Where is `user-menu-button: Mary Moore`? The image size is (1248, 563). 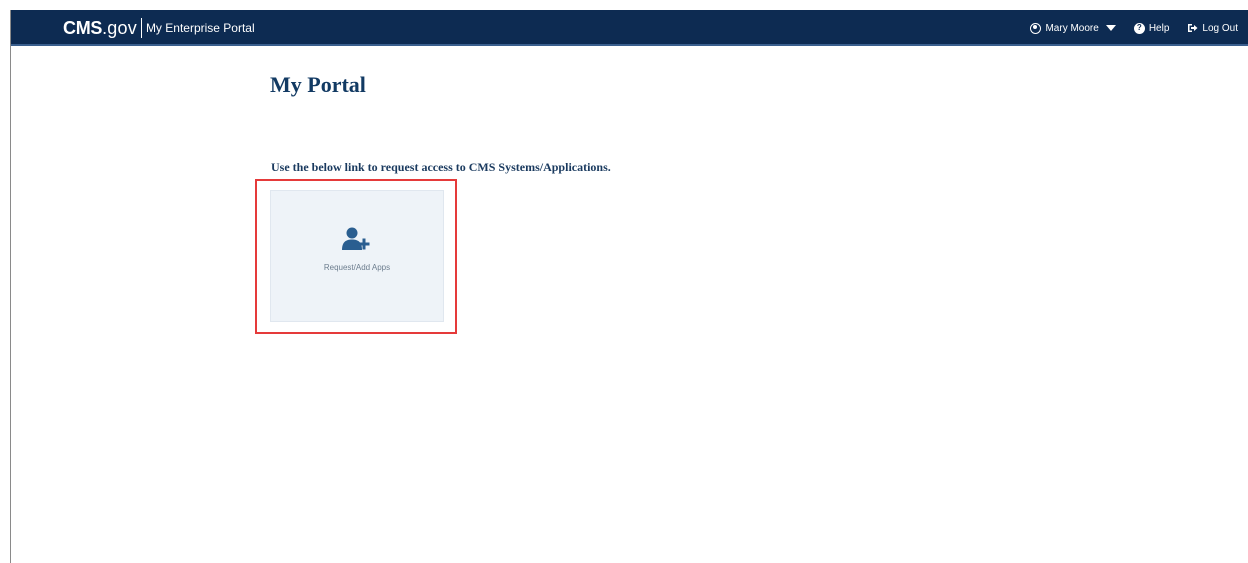 user-menu-button: Mary Moore is located at coordinates (1073, 28).